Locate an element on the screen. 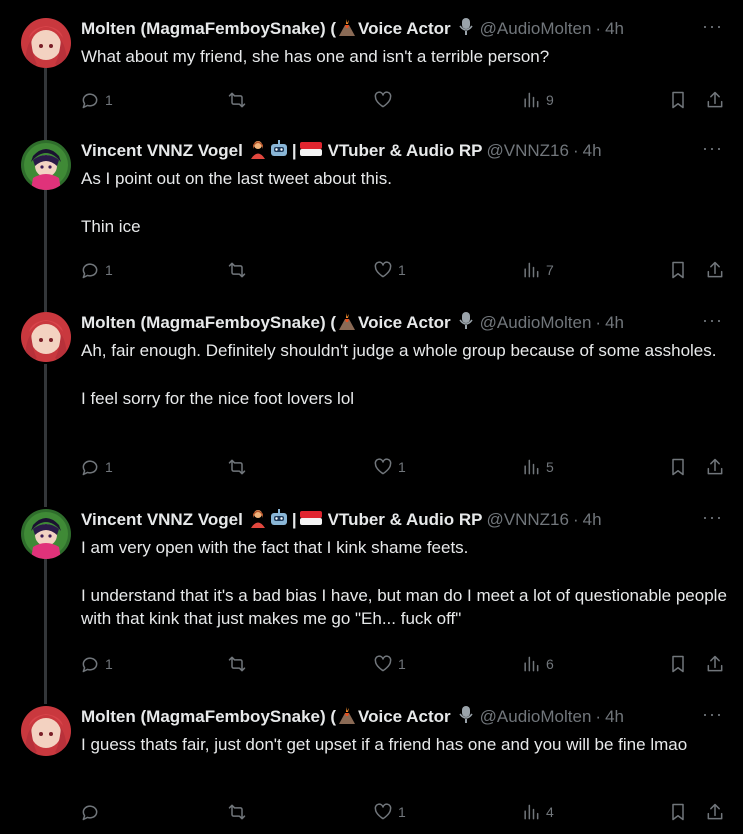  tweet-actions: 1 1 7 is located at coordinates (405, 270).